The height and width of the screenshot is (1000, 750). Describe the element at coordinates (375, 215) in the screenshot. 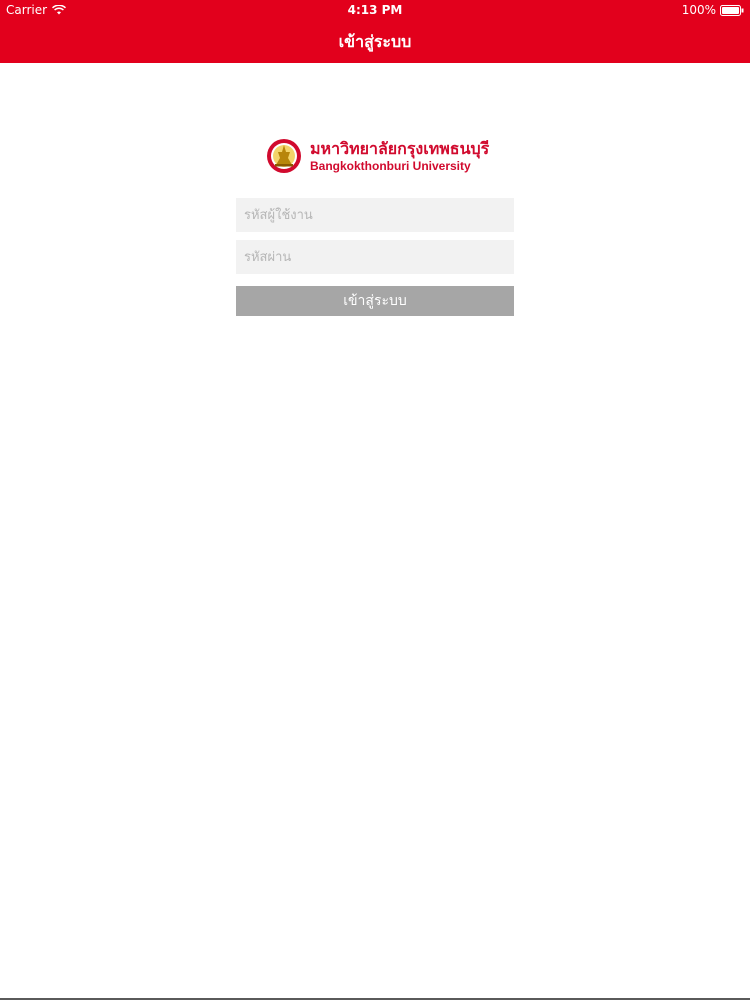

I see `username-input` at that location.